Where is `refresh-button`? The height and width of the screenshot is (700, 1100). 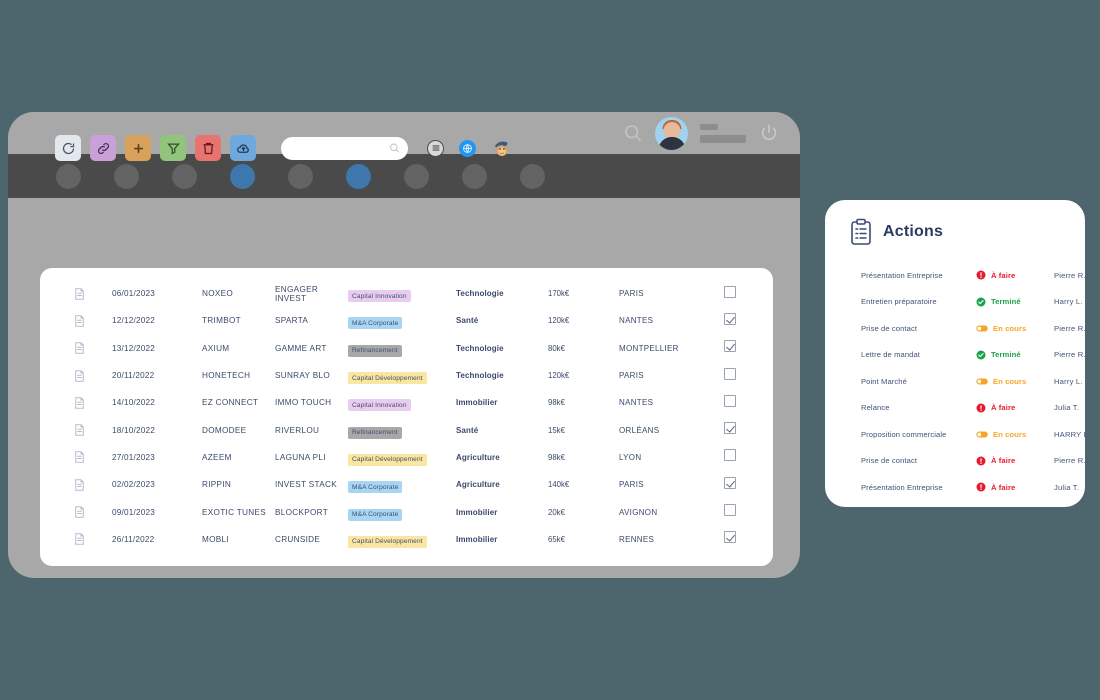
refresh-button is located at coordinates (68, 148).